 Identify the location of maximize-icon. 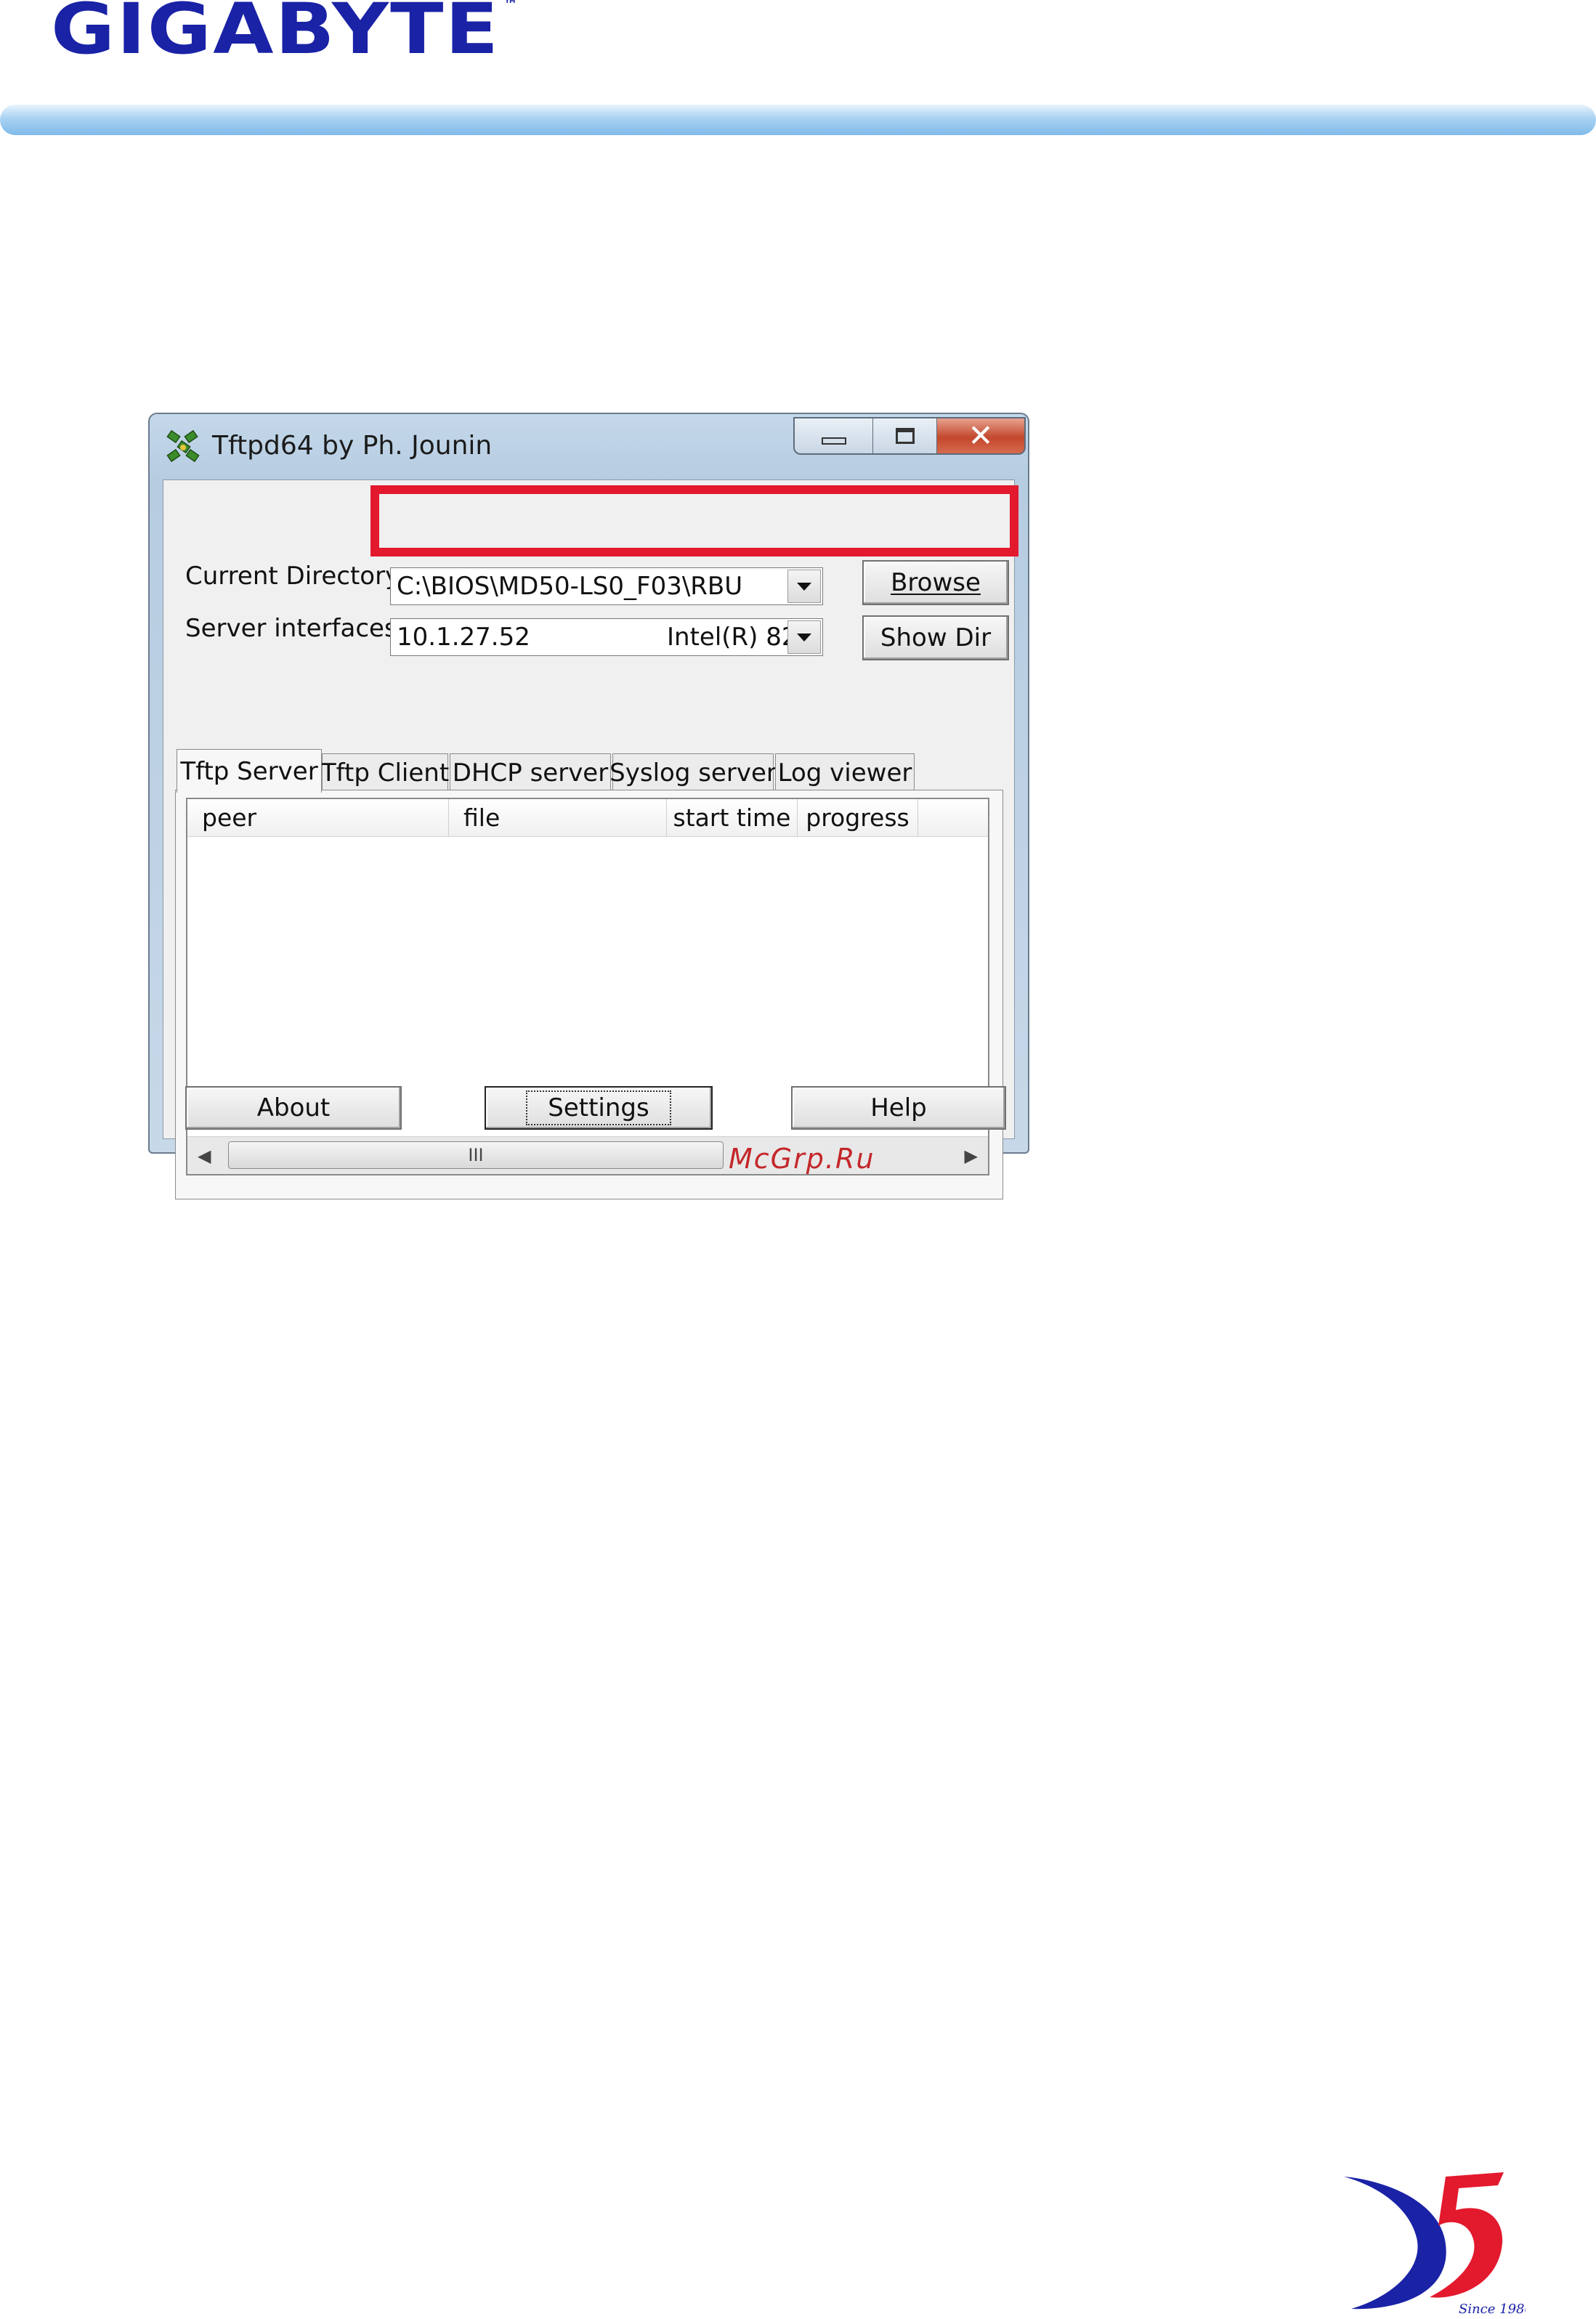
(905, 436).